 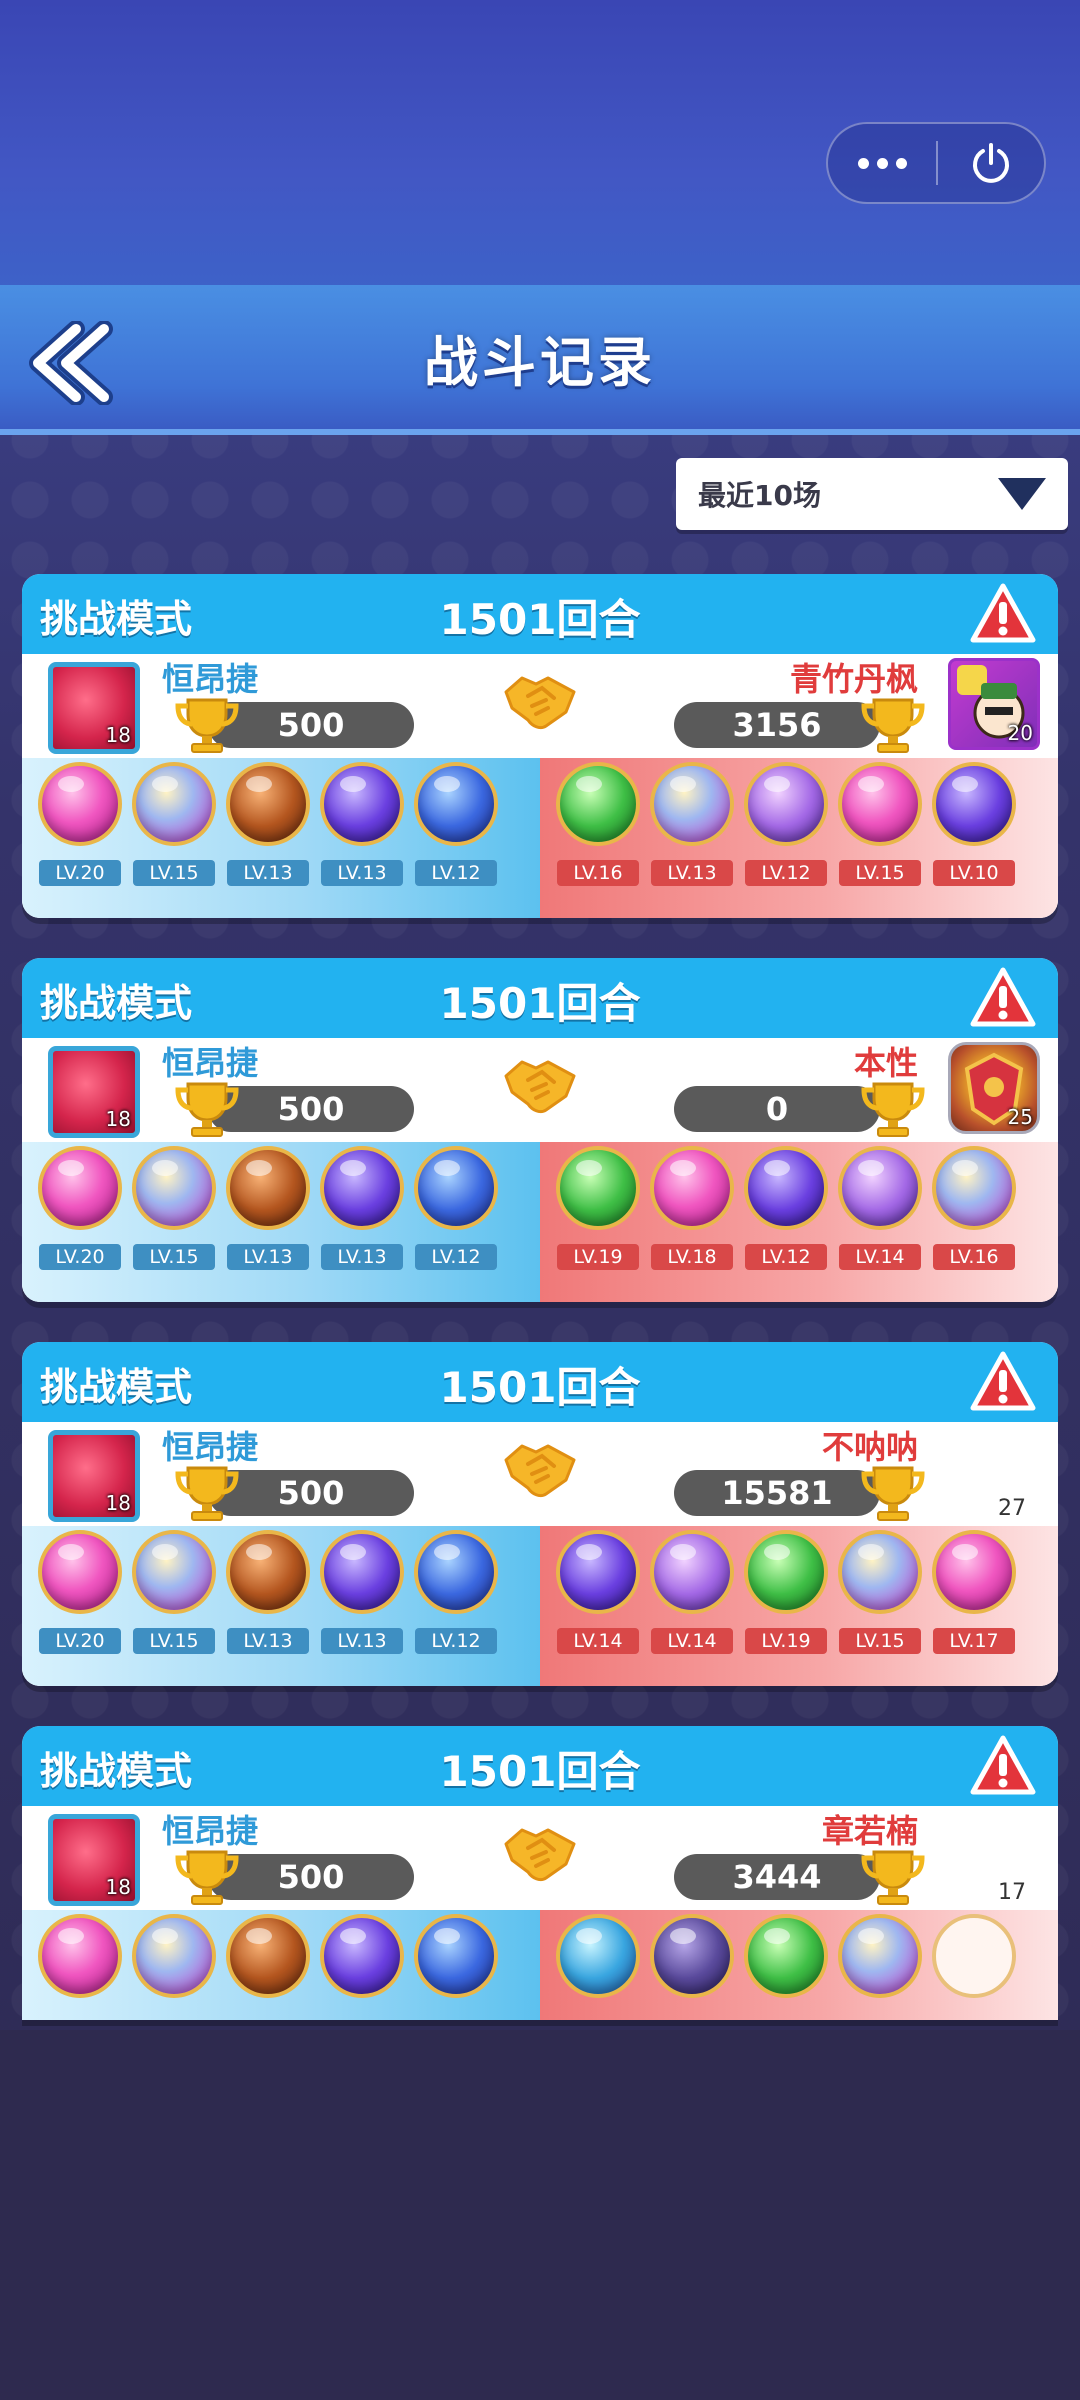 What do you see at coordinates (692, 1641) in the screenshot?
I see `pet-level: LV.14` at bounding box center [692, 1641].